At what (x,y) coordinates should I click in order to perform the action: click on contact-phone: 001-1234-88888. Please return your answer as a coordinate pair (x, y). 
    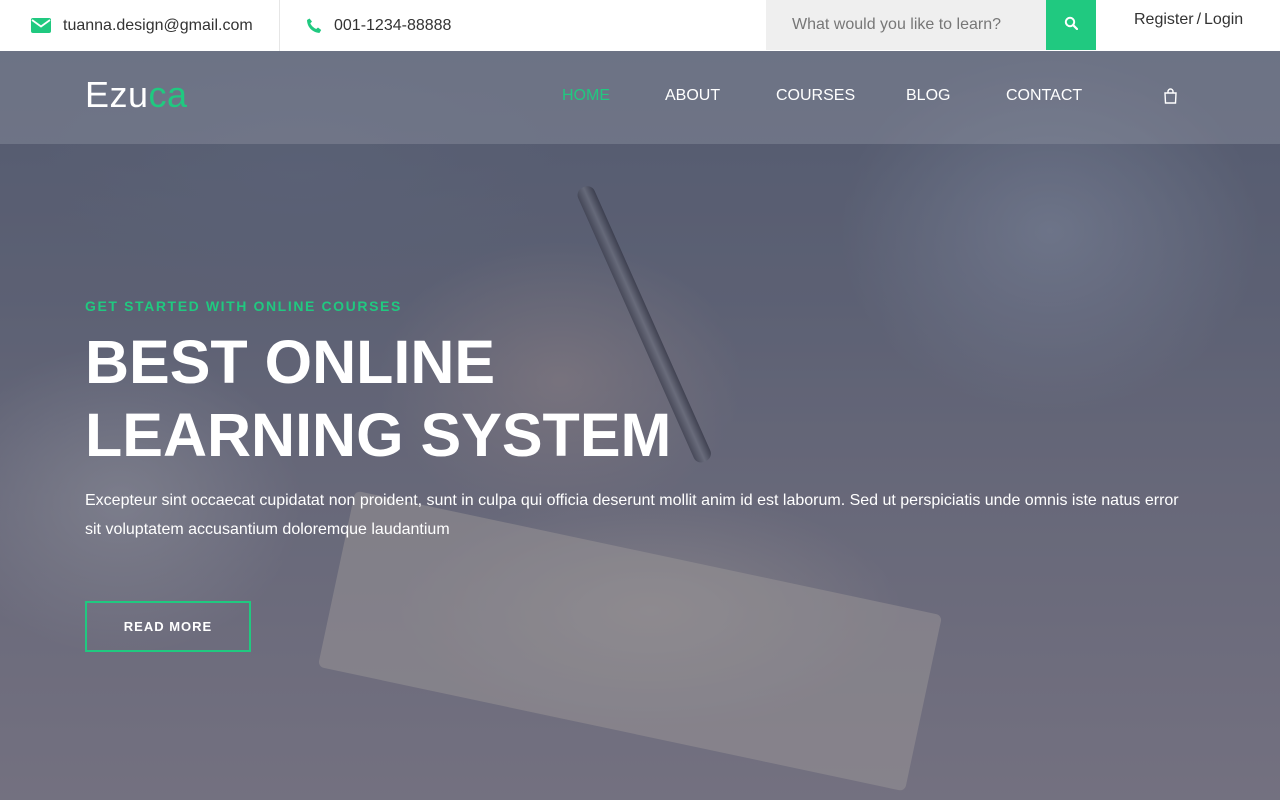
    Looking at the image, I should click on (365, 25).